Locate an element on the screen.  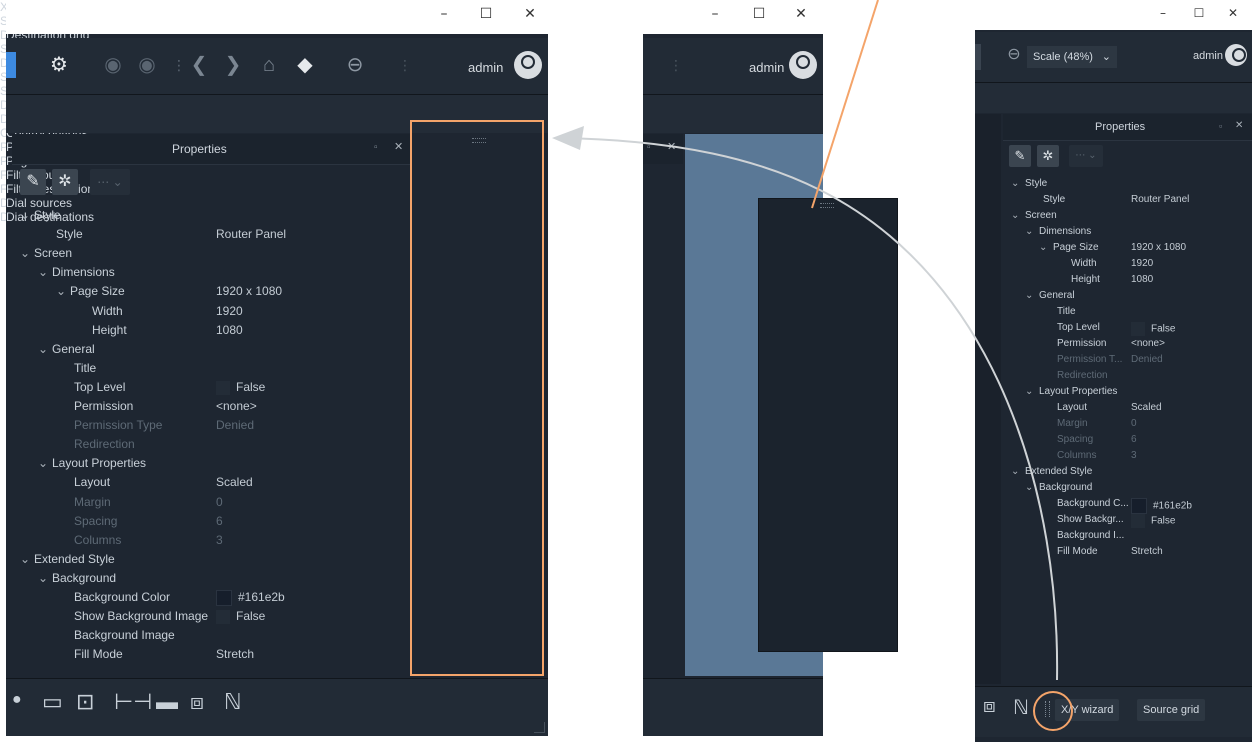
box-icon: ⊡ is located at coordinates (85, 702).